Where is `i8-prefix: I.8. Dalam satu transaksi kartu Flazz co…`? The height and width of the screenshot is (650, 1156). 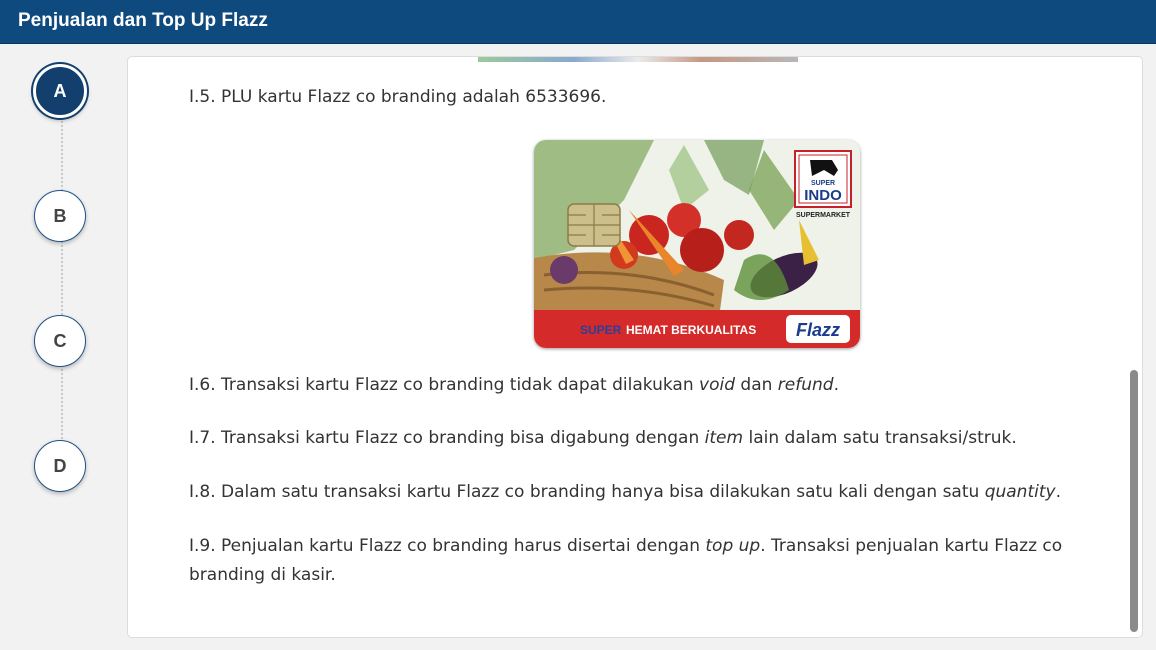 i8-prefix: I.8. Dalam satu transaksi kartu Flazz co… is located at coordinates (587, 492).